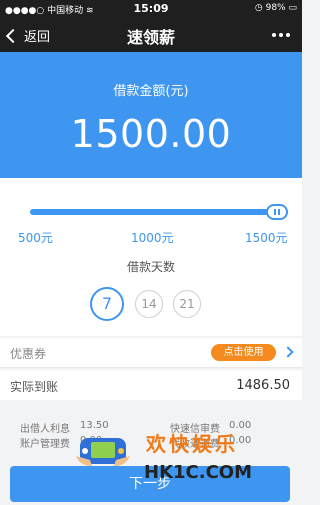  Describe the element at coordinates (192, 444) in the screenshot. I see `watermark-title: 欢快娱乐` at that location.